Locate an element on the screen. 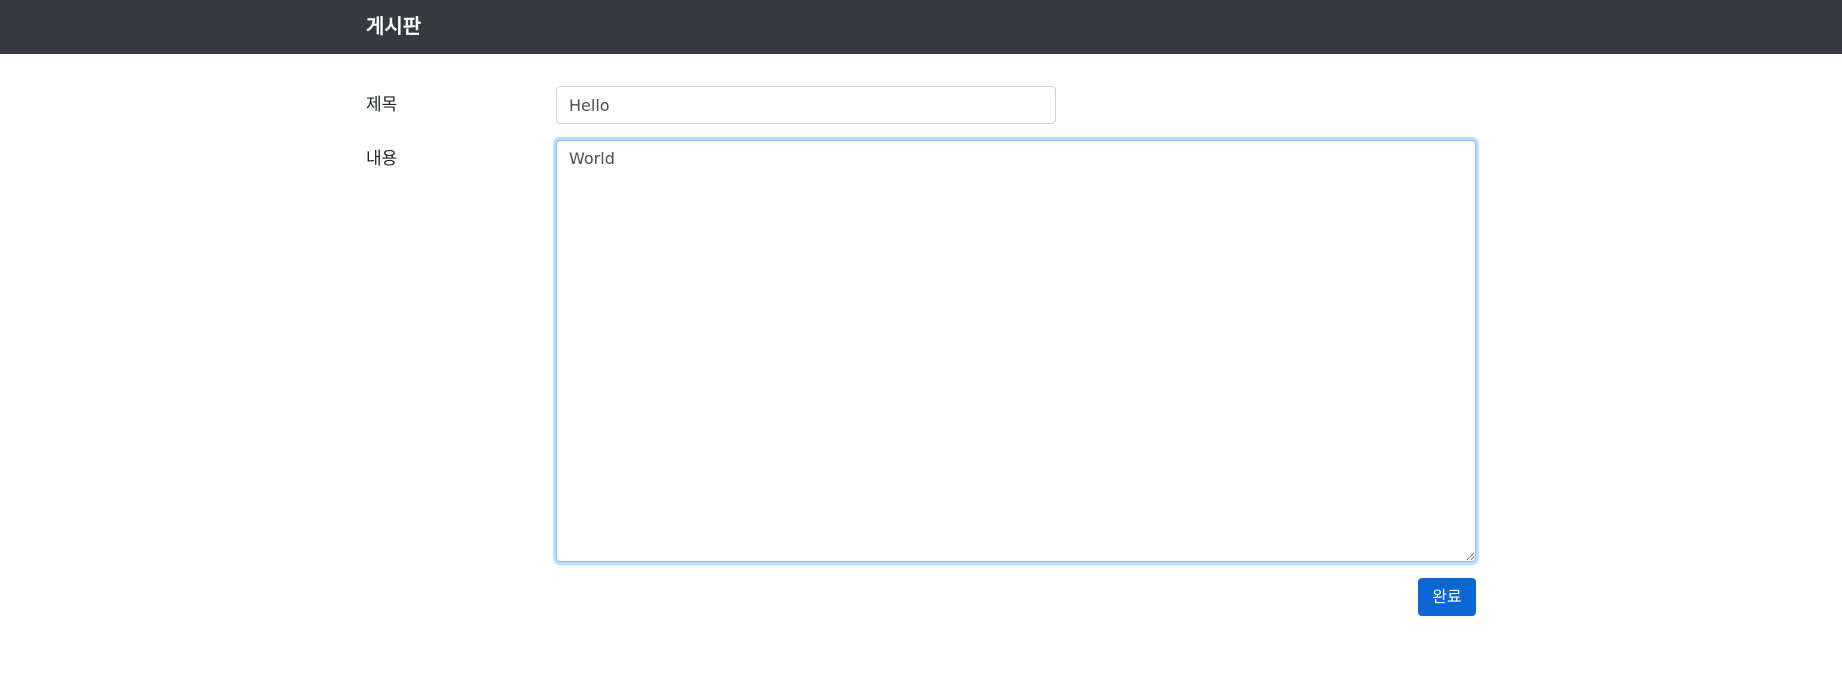 The height and width of the screenshot is (686, 1842). content-label: 내용 is located at coordinates (382, 159).